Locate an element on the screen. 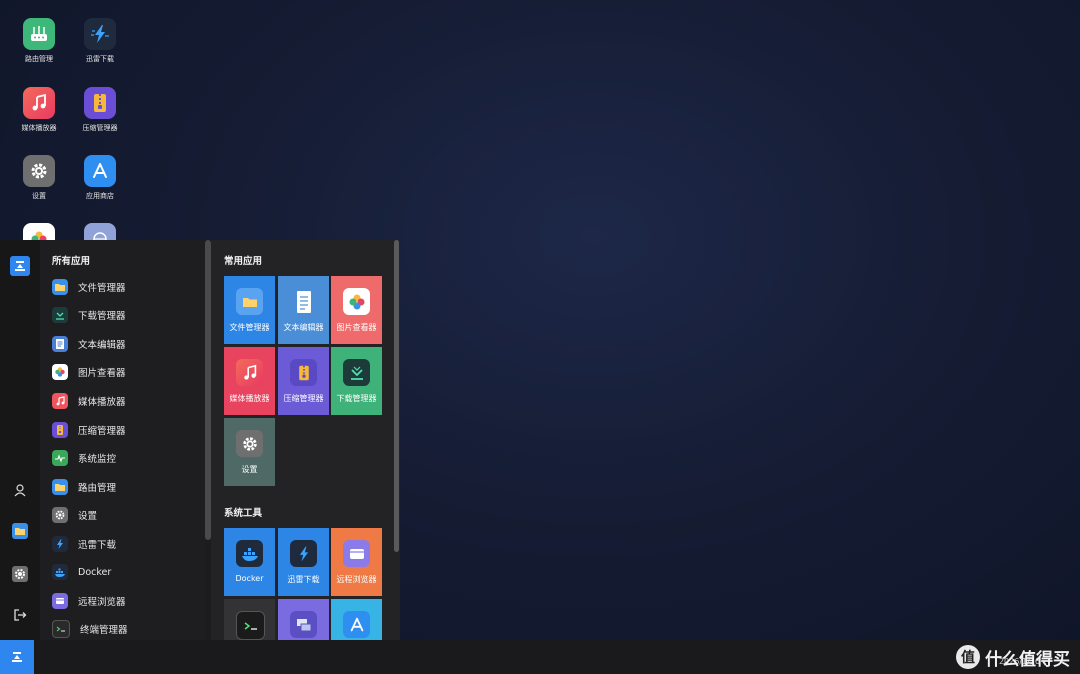 The height and width of the screenshot is (674, 1080). desktop-icon-router: 路由管理 is located at coordinates (39, 41).